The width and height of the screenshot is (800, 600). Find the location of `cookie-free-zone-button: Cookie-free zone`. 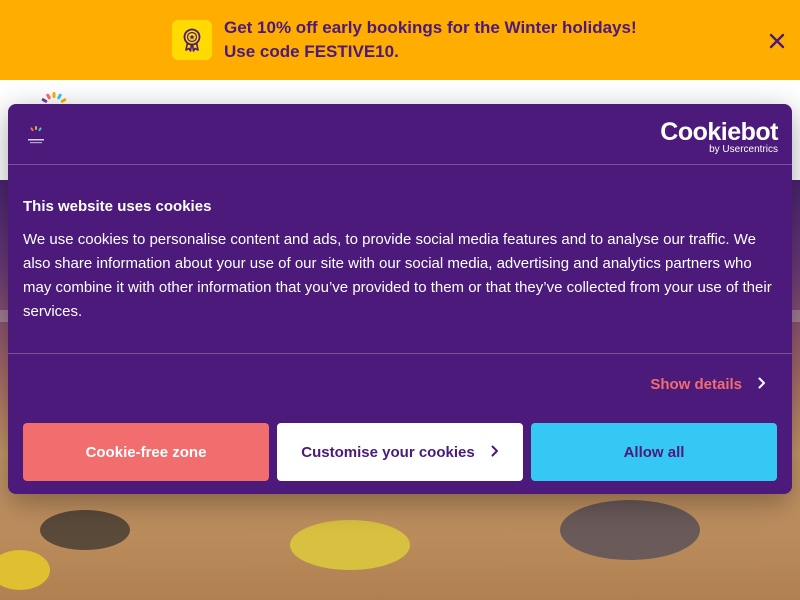

cookie-free-zone-button: Cookie-free zone is located at coordinates (146, 452).